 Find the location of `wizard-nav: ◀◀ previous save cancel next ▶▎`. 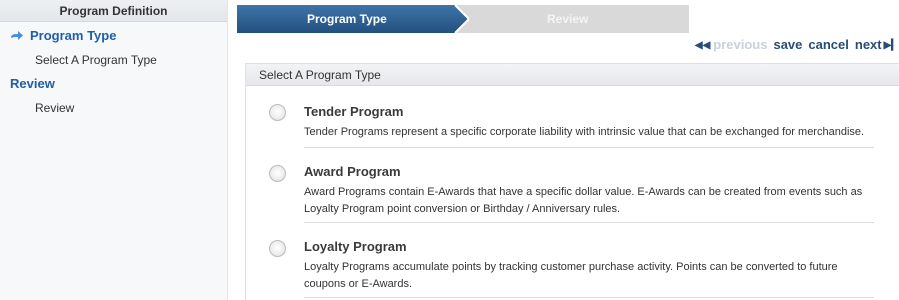

wizard-nav: ◀◀ previous save cancel next ▶▎ is located at coordinates (797, 45).